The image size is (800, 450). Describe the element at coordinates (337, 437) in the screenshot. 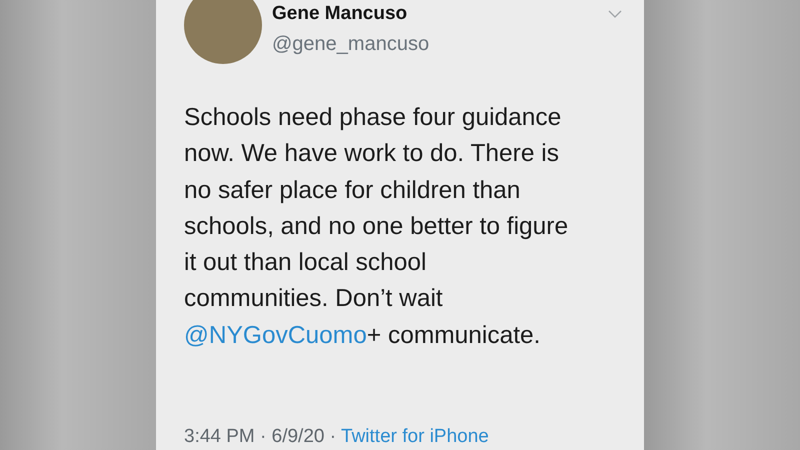

I see `tweet-timestamp: 3:44 PM · 6/9/20 · Twitter for iPhone` at that location.